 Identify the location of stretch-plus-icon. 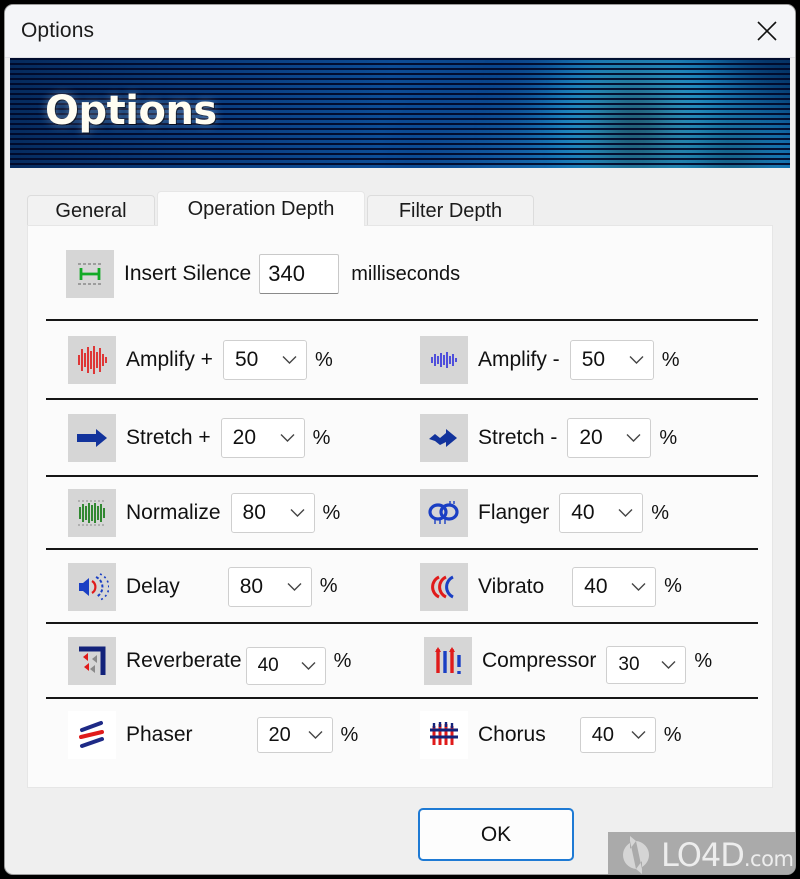
(92, 438).